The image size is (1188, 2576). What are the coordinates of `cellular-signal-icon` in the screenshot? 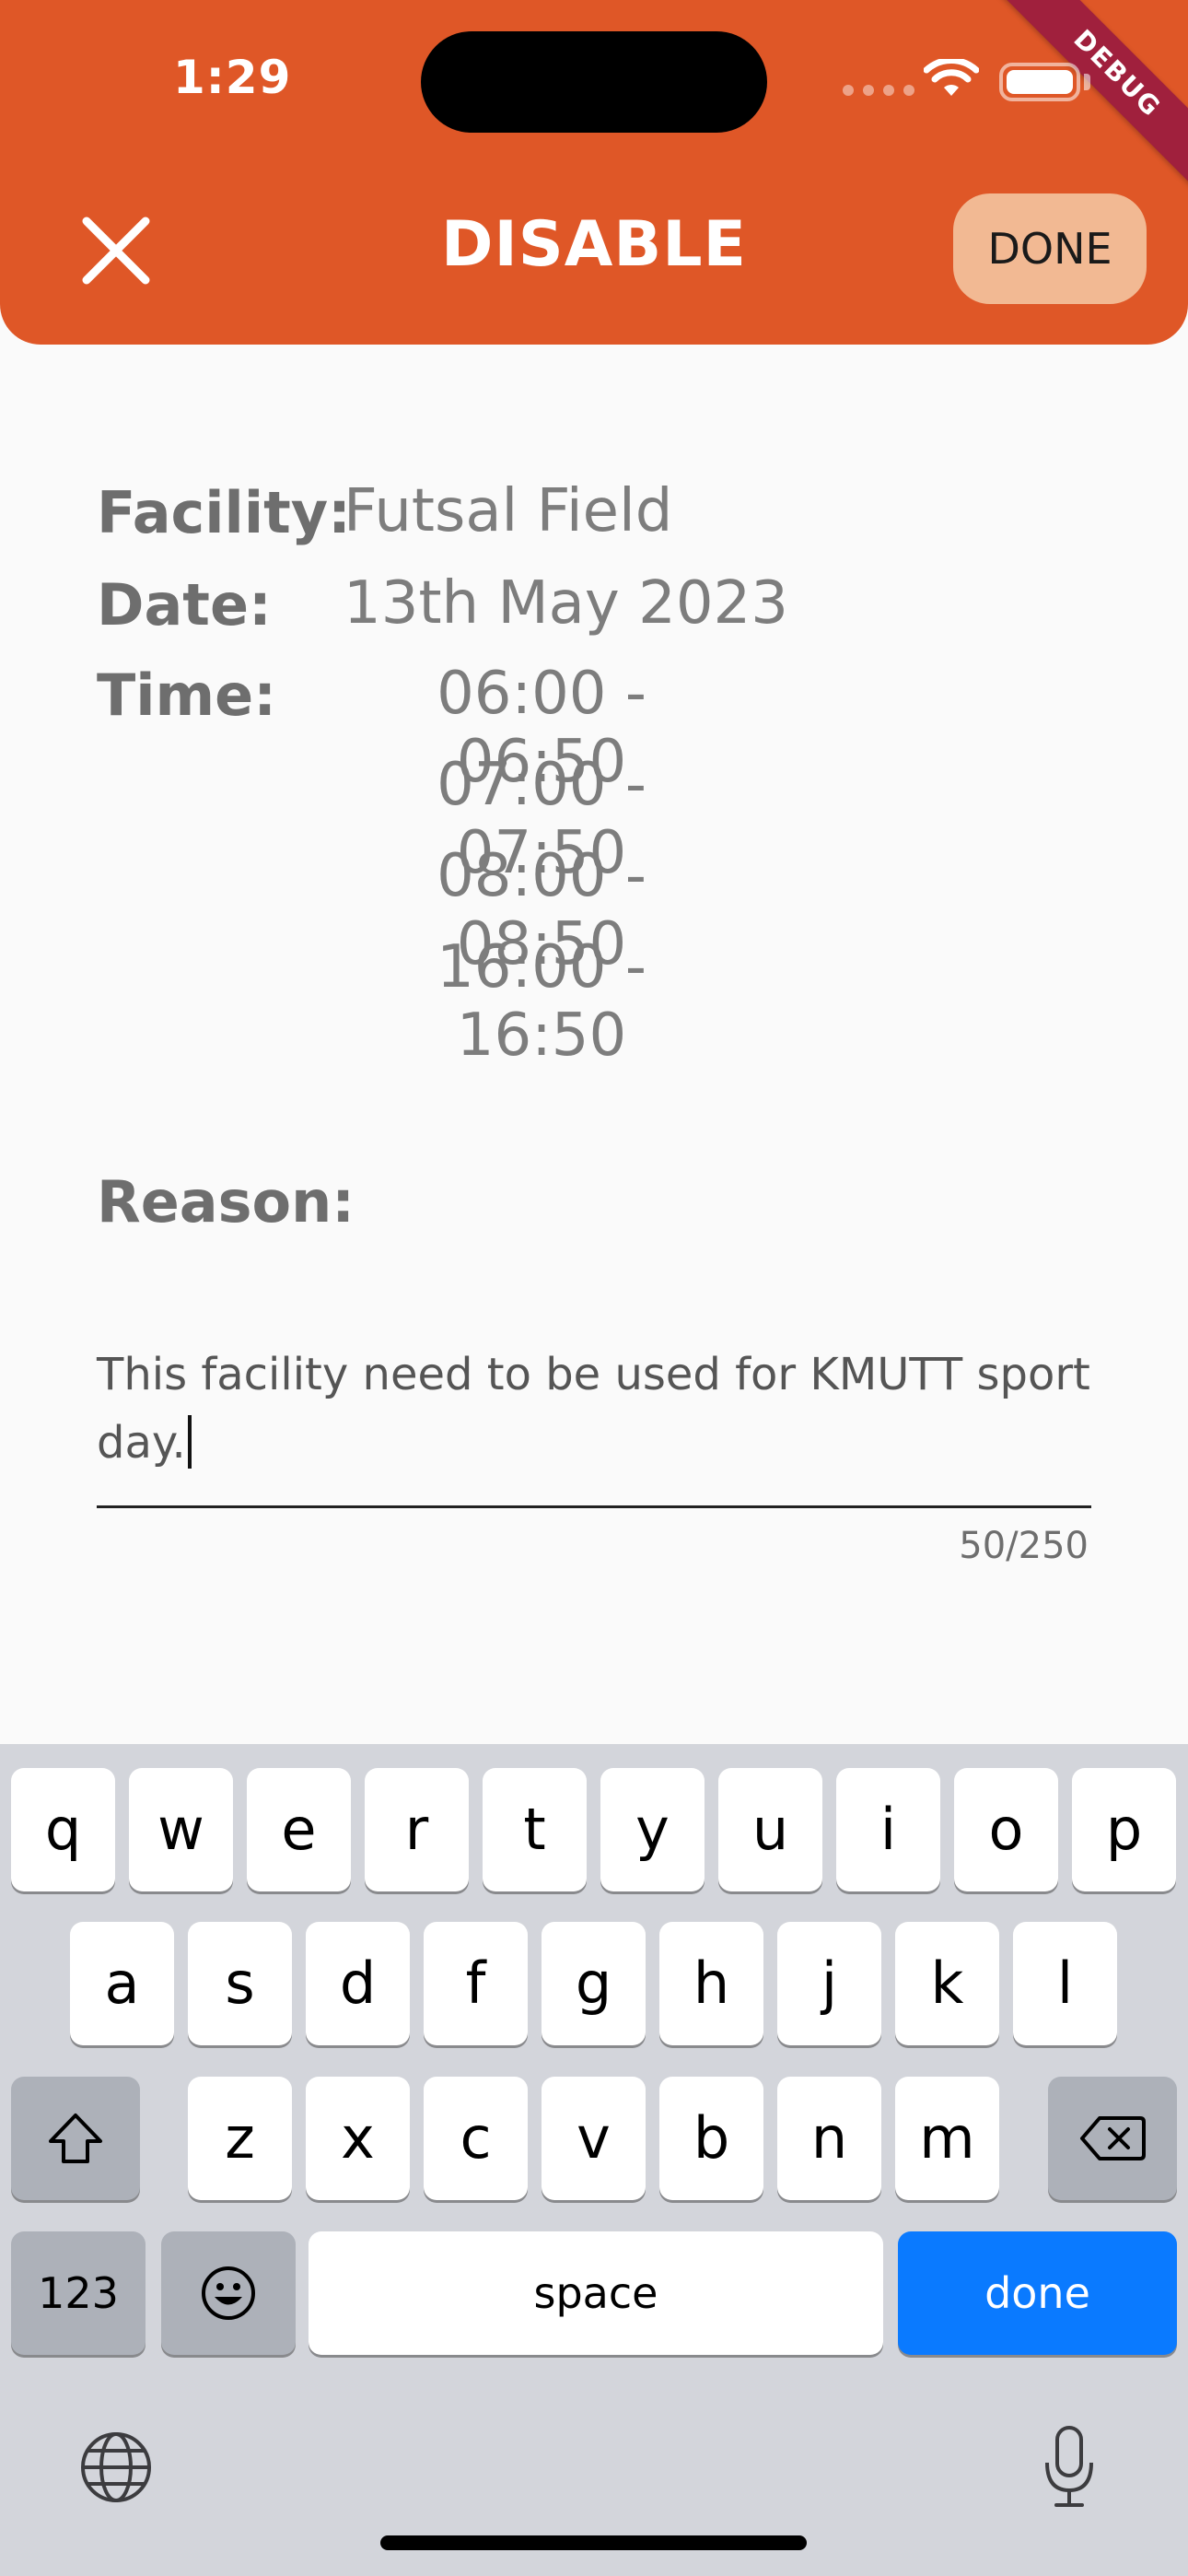 It's located at (878, 90).